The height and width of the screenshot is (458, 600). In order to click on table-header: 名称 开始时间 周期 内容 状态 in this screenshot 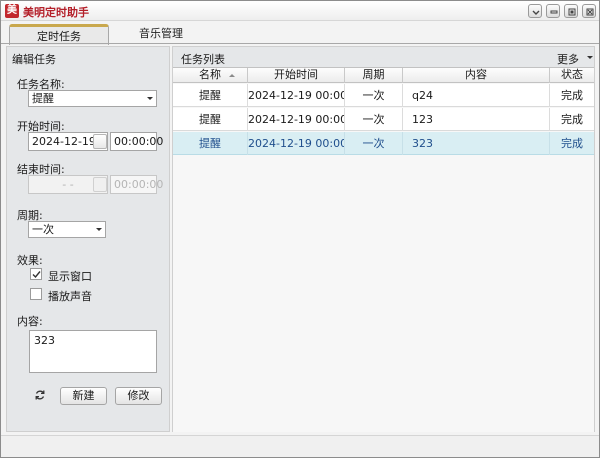, I will do `click(383, 75)`.